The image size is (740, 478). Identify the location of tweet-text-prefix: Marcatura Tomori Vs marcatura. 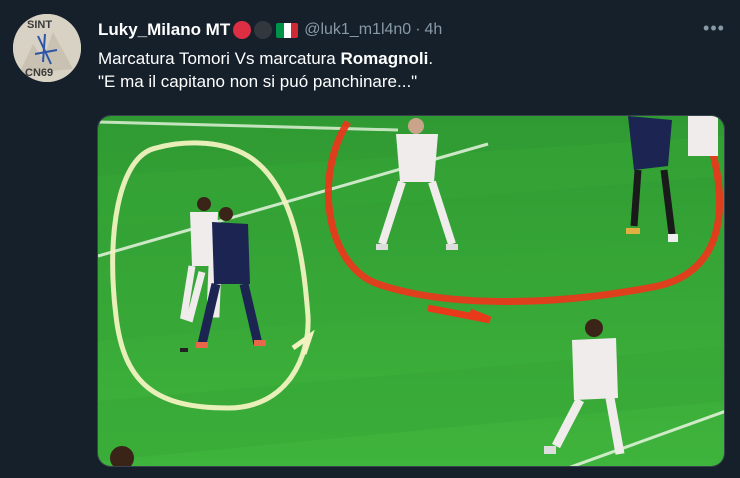
(219, 58).